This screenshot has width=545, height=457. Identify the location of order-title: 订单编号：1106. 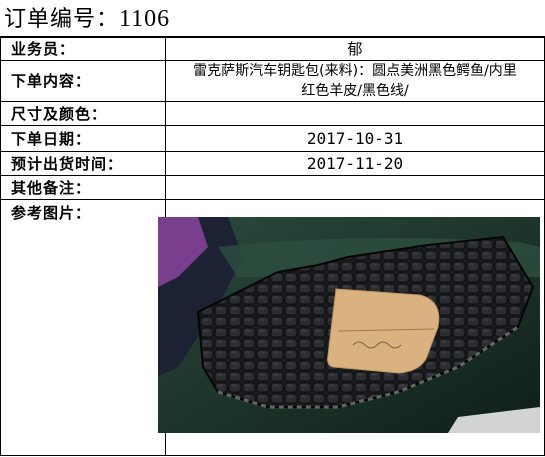
(87, 19).